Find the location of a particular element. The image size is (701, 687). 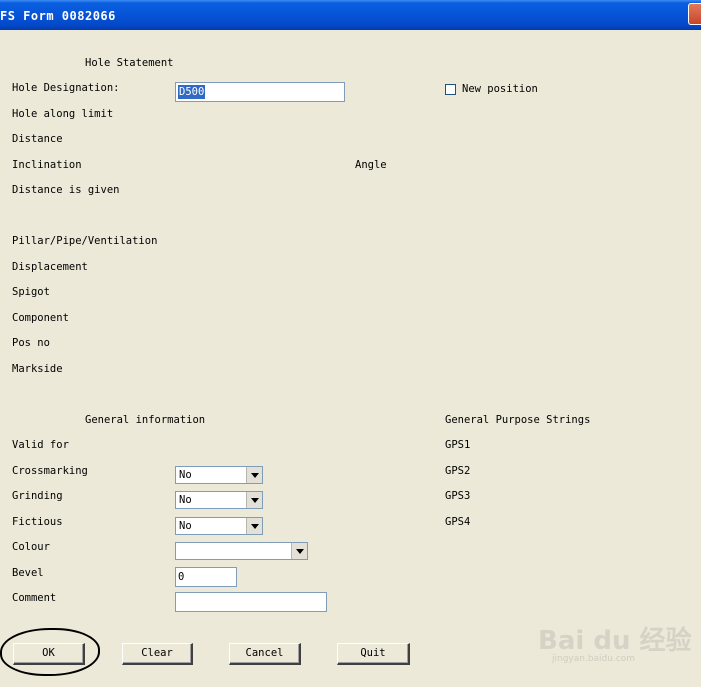

watermark-logo: Bai du 经验 is located at coordinates (615, 641).